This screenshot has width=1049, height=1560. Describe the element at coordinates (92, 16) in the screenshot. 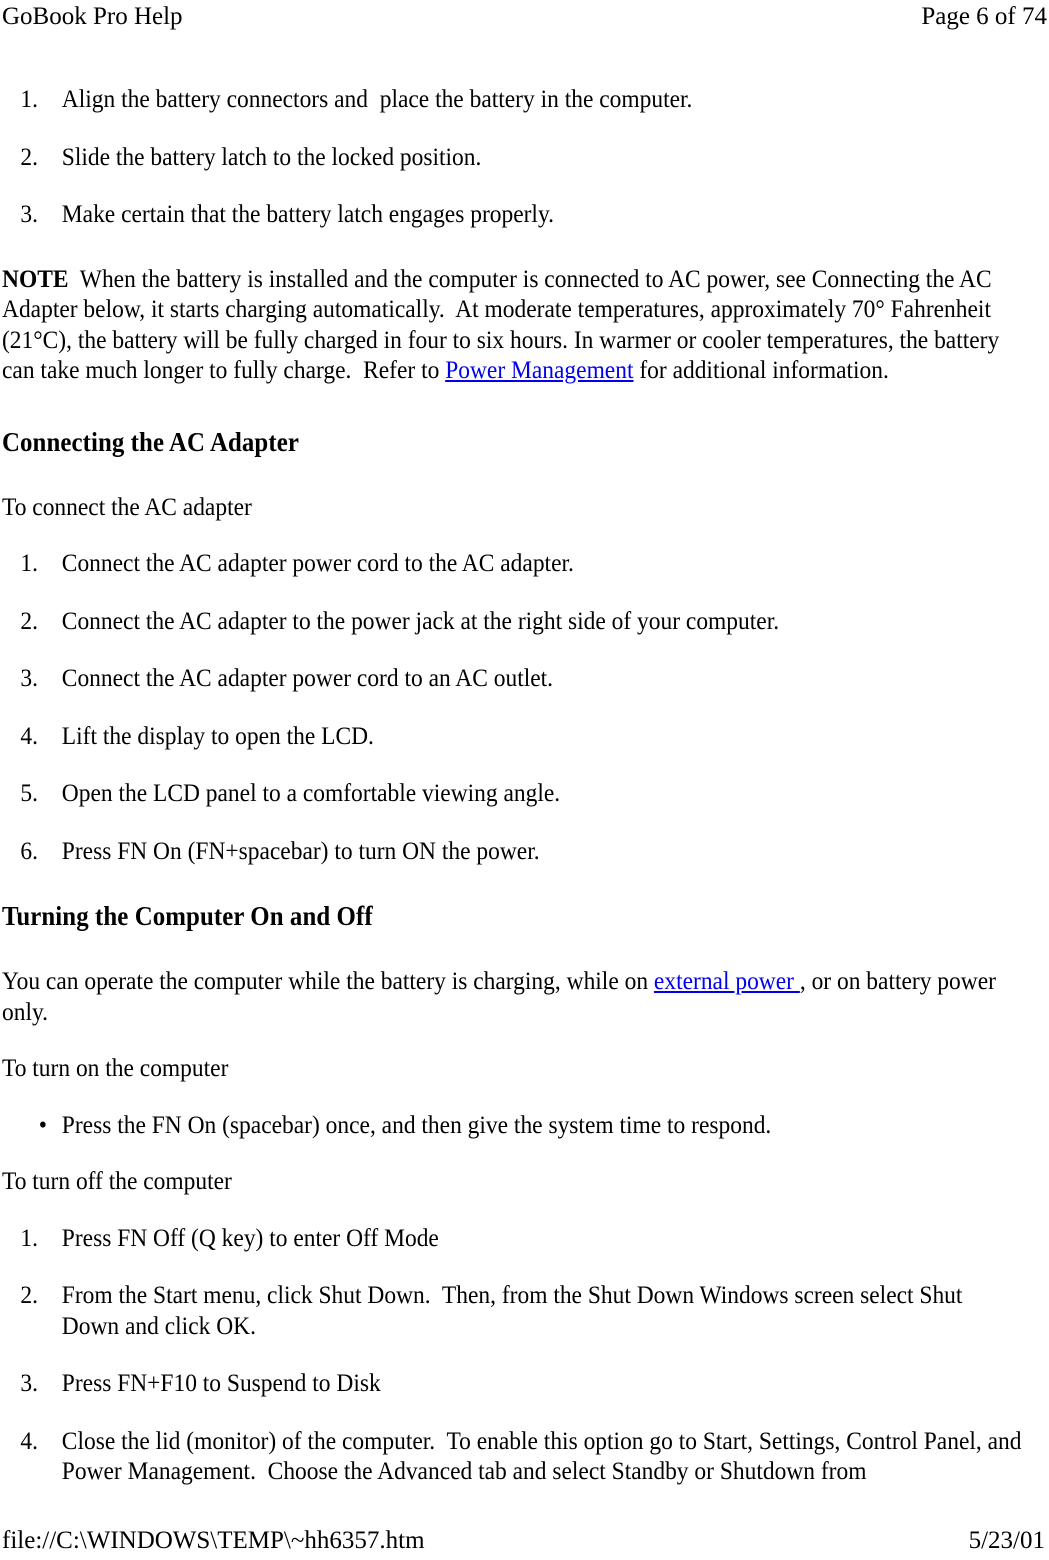

I see `header-document-title: GoBook Pro Help` at that location.